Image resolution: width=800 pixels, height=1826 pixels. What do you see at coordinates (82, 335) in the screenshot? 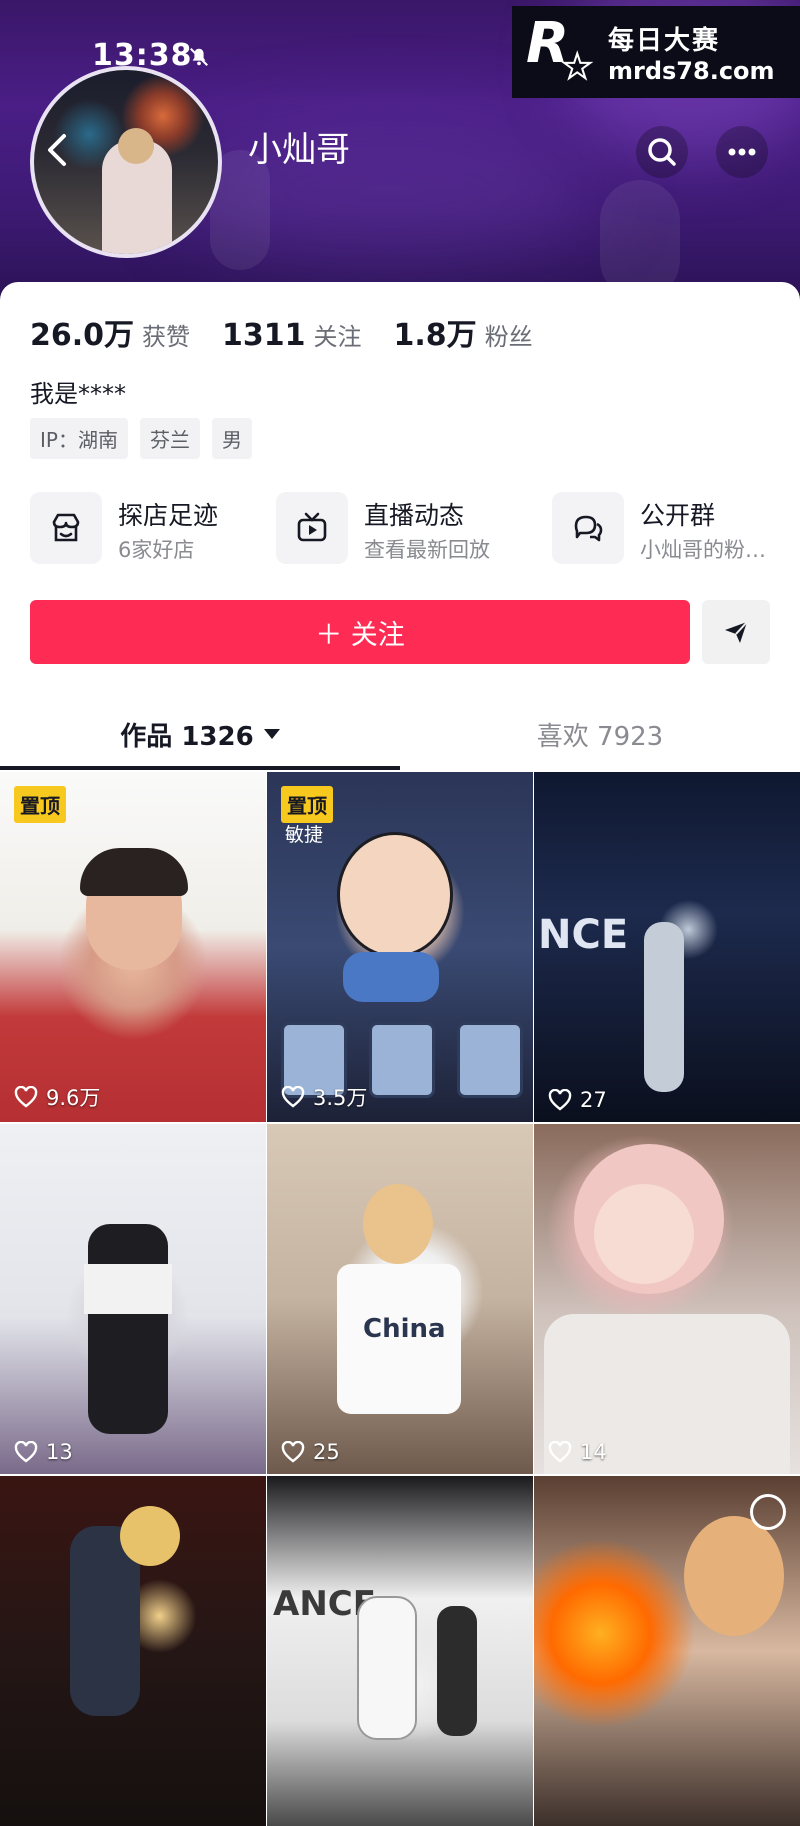
I see `likes-count: 26.0万` at bounding box center [82, 335].